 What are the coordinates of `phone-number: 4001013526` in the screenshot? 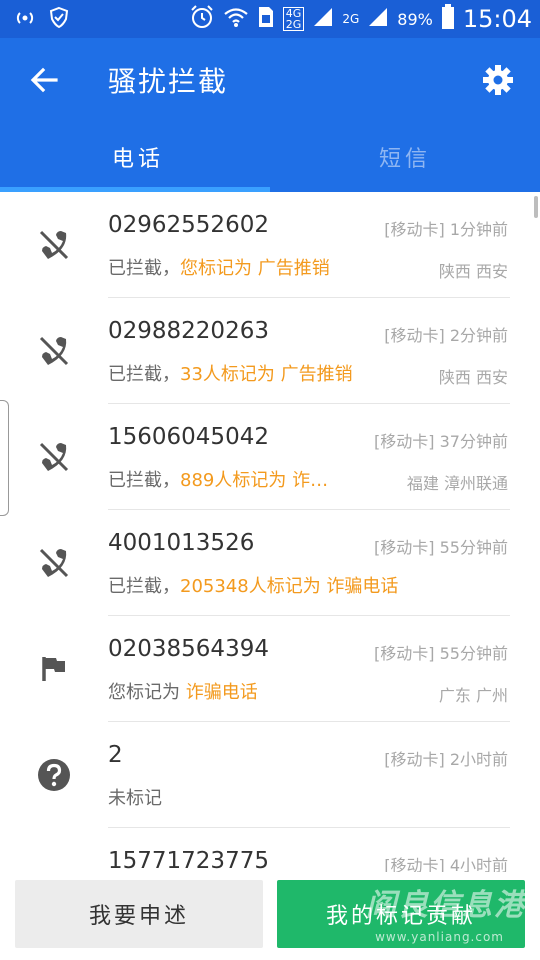 It's located at (181, 543).